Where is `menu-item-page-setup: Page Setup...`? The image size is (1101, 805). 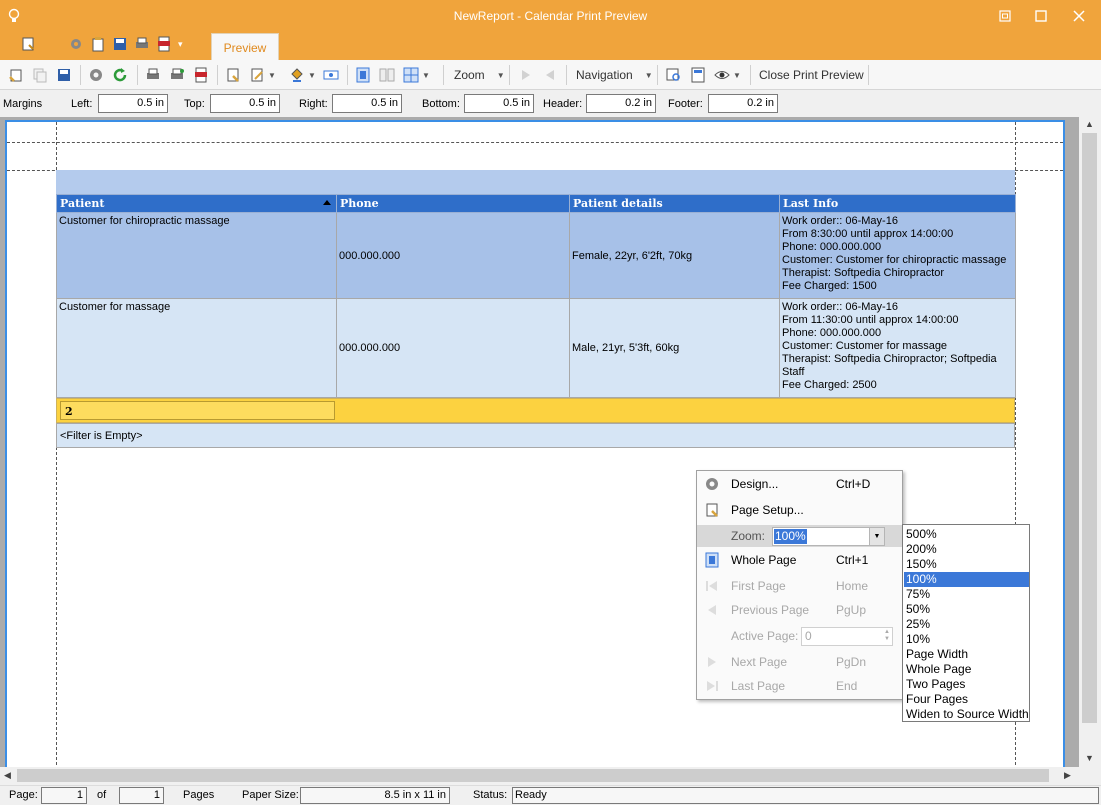
menu-item-page-setup: Page Setup... is located at coordinates (799, 510).